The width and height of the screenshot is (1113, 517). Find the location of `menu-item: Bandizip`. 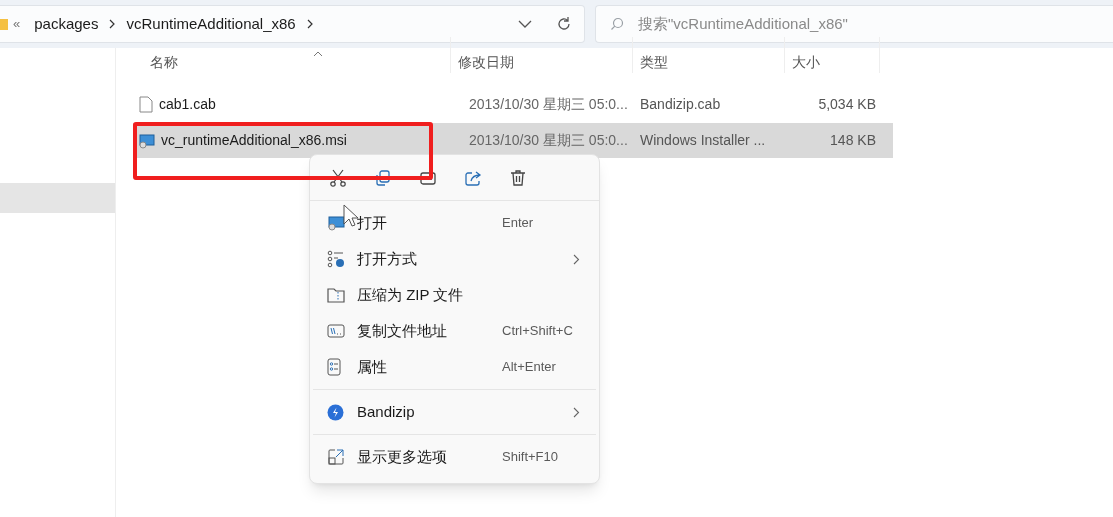

menu-item: Bandizip is located at coordinates (454, 412).